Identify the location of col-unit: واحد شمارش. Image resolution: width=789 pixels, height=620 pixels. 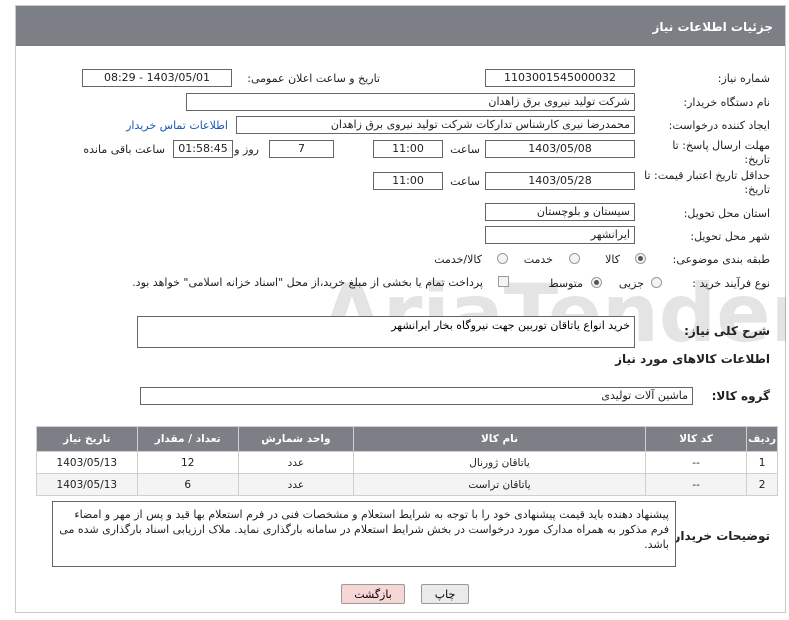
(296, 439).